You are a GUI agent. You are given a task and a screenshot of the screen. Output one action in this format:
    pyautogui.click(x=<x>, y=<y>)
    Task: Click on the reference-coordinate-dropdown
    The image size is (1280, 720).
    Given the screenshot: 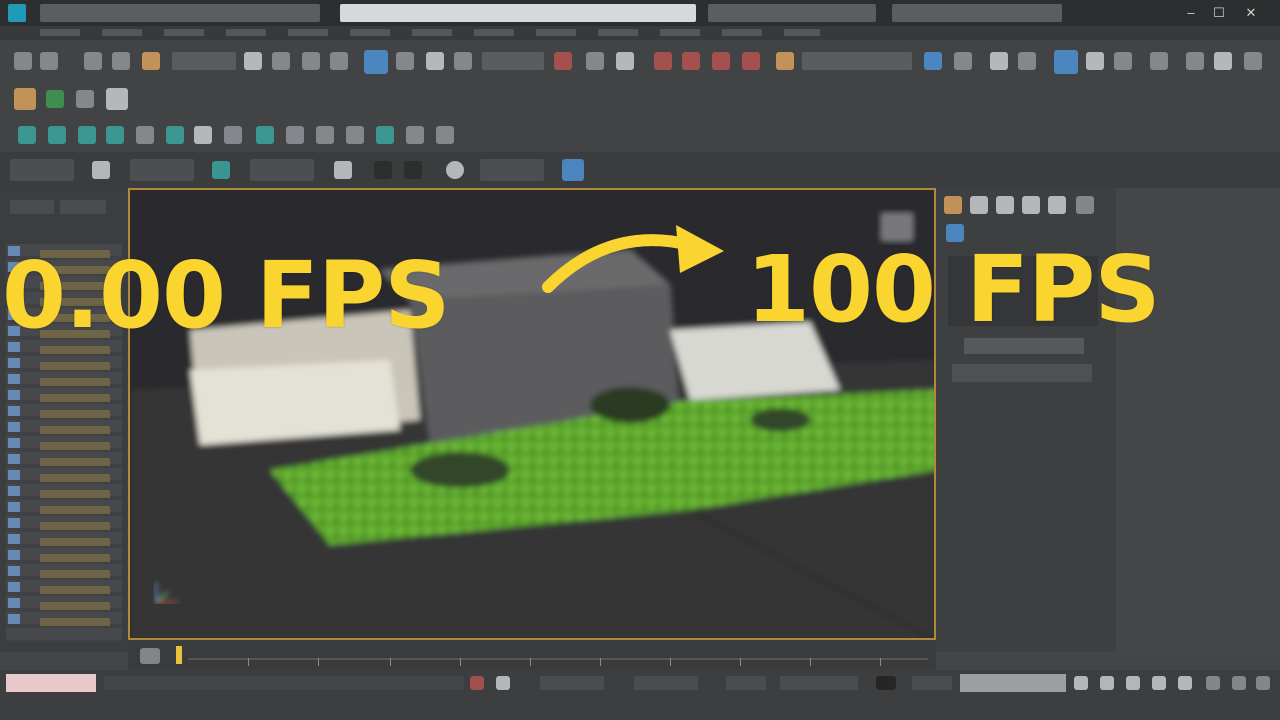 What is the action you would take?
    pyautogui.click(x=513, y=61)
    